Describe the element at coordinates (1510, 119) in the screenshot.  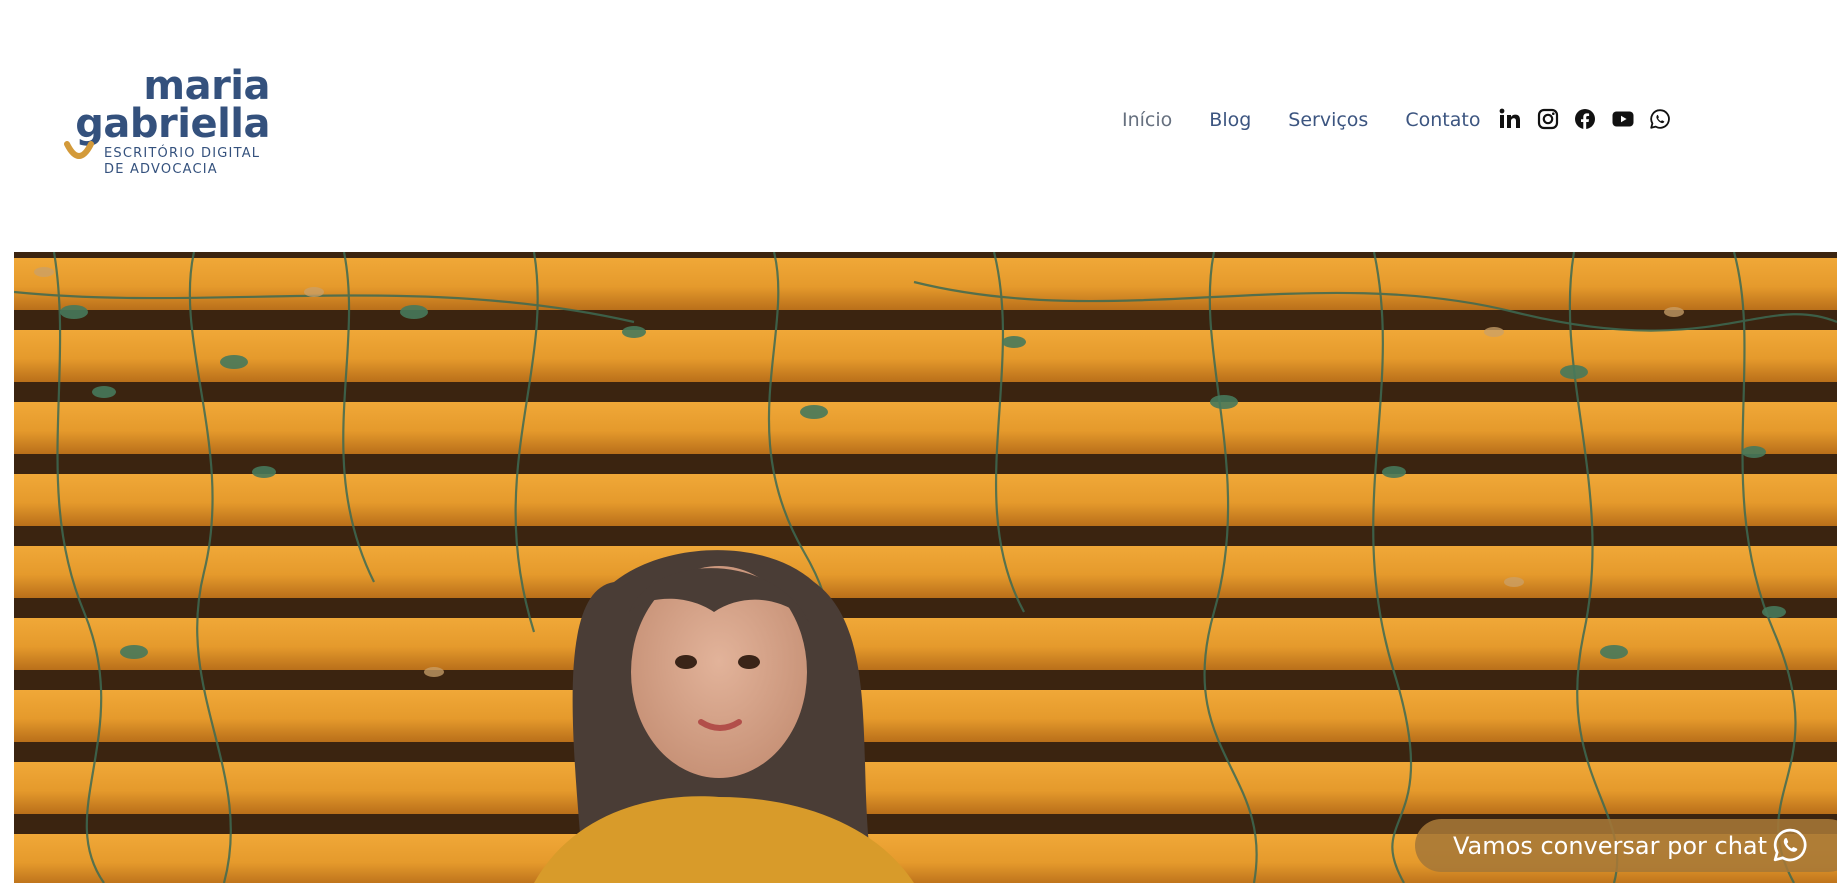
I see `linkedin-icon` at that location.